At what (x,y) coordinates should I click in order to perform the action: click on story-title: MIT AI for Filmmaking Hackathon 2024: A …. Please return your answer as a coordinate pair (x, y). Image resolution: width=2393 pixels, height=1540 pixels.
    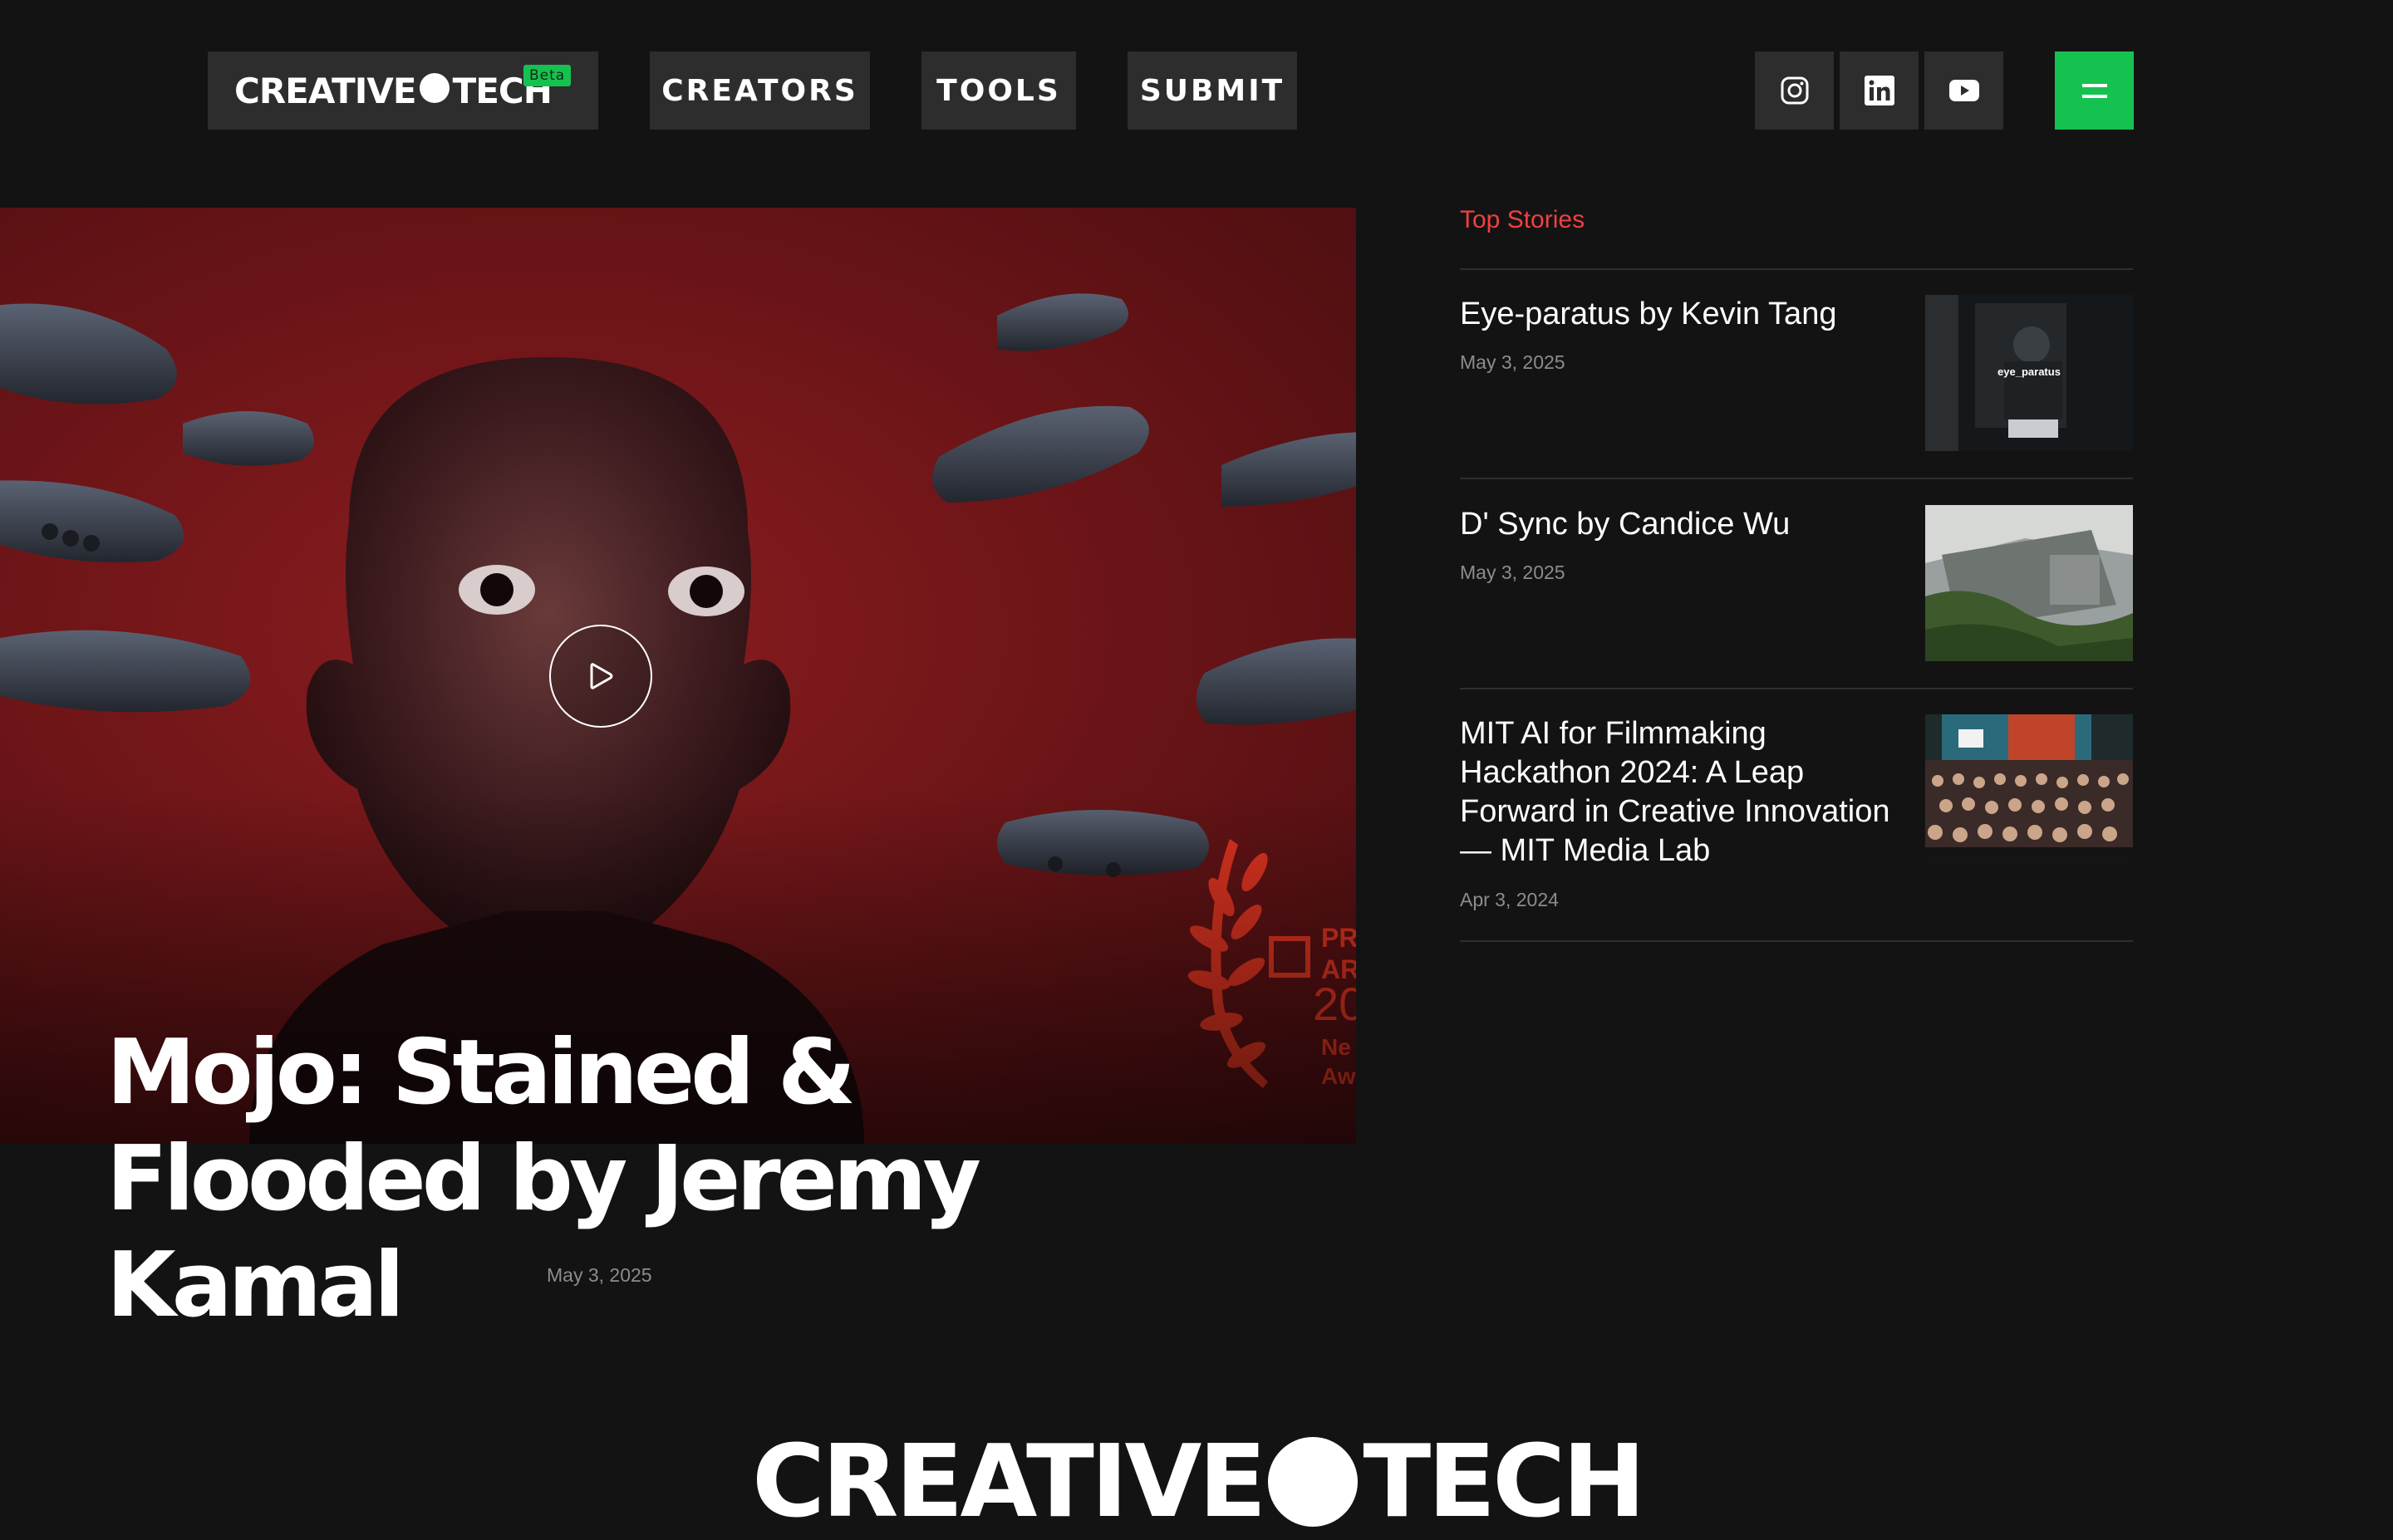
    Looking at the image, I should click on (1676, 792).